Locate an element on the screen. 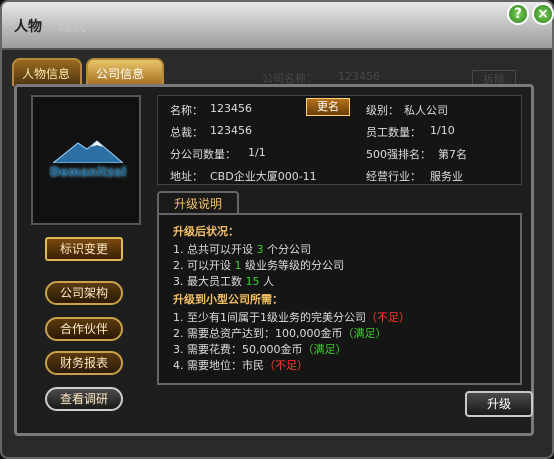  company-structure-button: 公司架构 is located at coordinates (84, 293).